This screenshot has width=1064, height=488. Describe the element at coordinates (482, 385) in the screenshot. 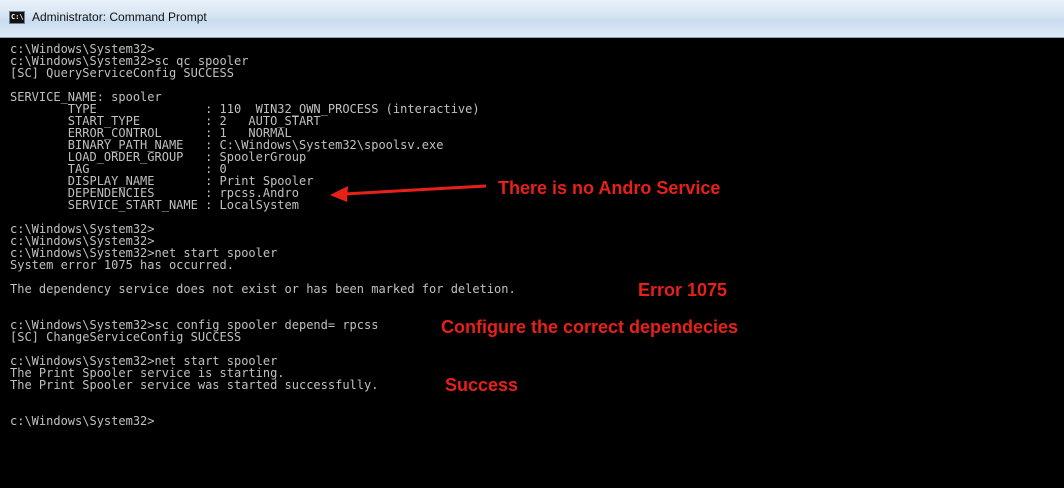

I see `annotation-success: Success` at that location.